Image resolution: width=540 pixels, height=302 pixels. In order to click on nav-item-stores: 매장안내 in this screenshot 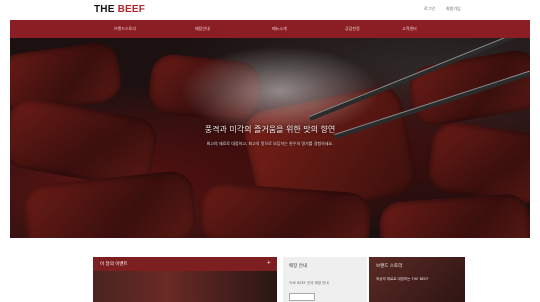, I will do `click(202, 29)`.